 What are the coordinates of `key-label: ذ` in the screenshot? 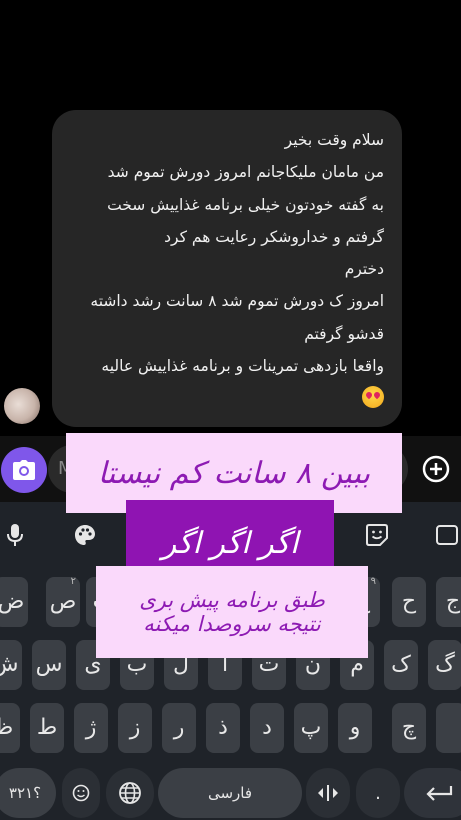 It's located at (223, 727).